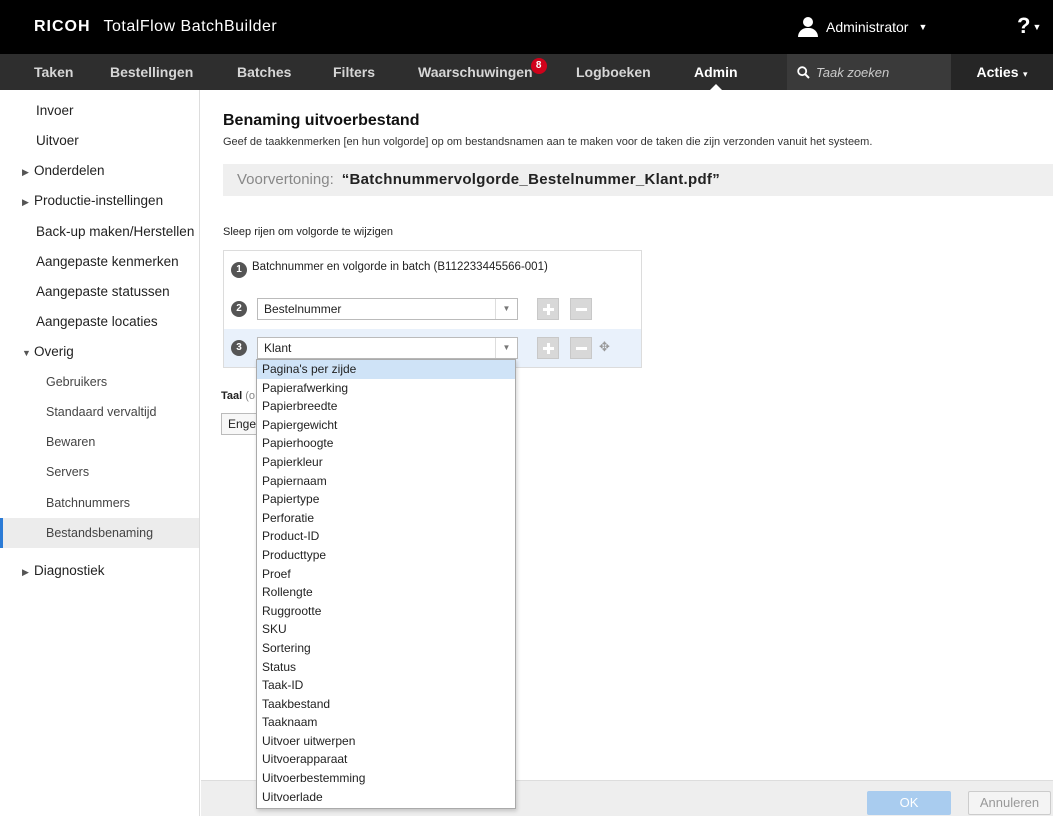 The height and width of the screenshot is (816, 1053). I want to click on job-search-input: Taak zoeken, so click(869, 72).